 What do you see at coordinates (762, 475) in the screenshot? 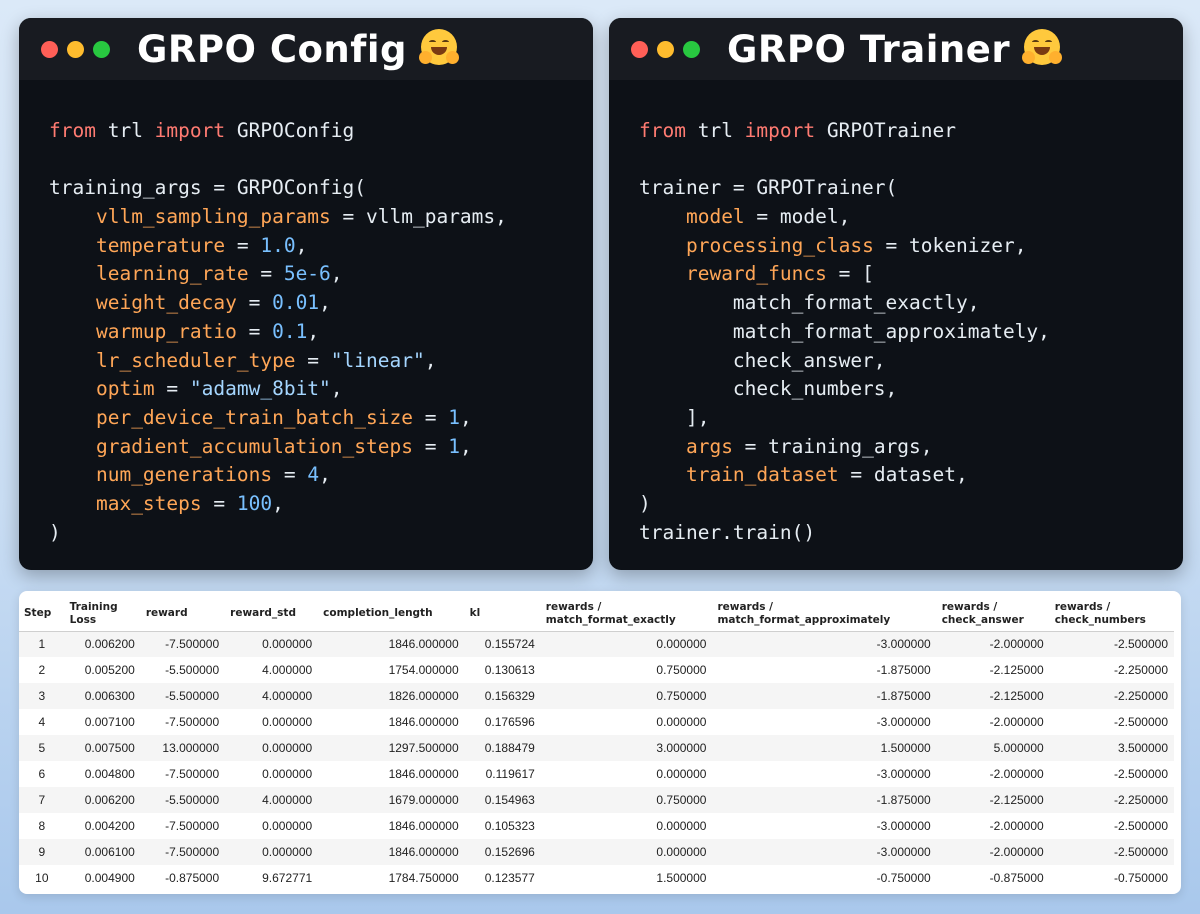
I see `code-token: train_dataset` at bounding box center [762, 475].